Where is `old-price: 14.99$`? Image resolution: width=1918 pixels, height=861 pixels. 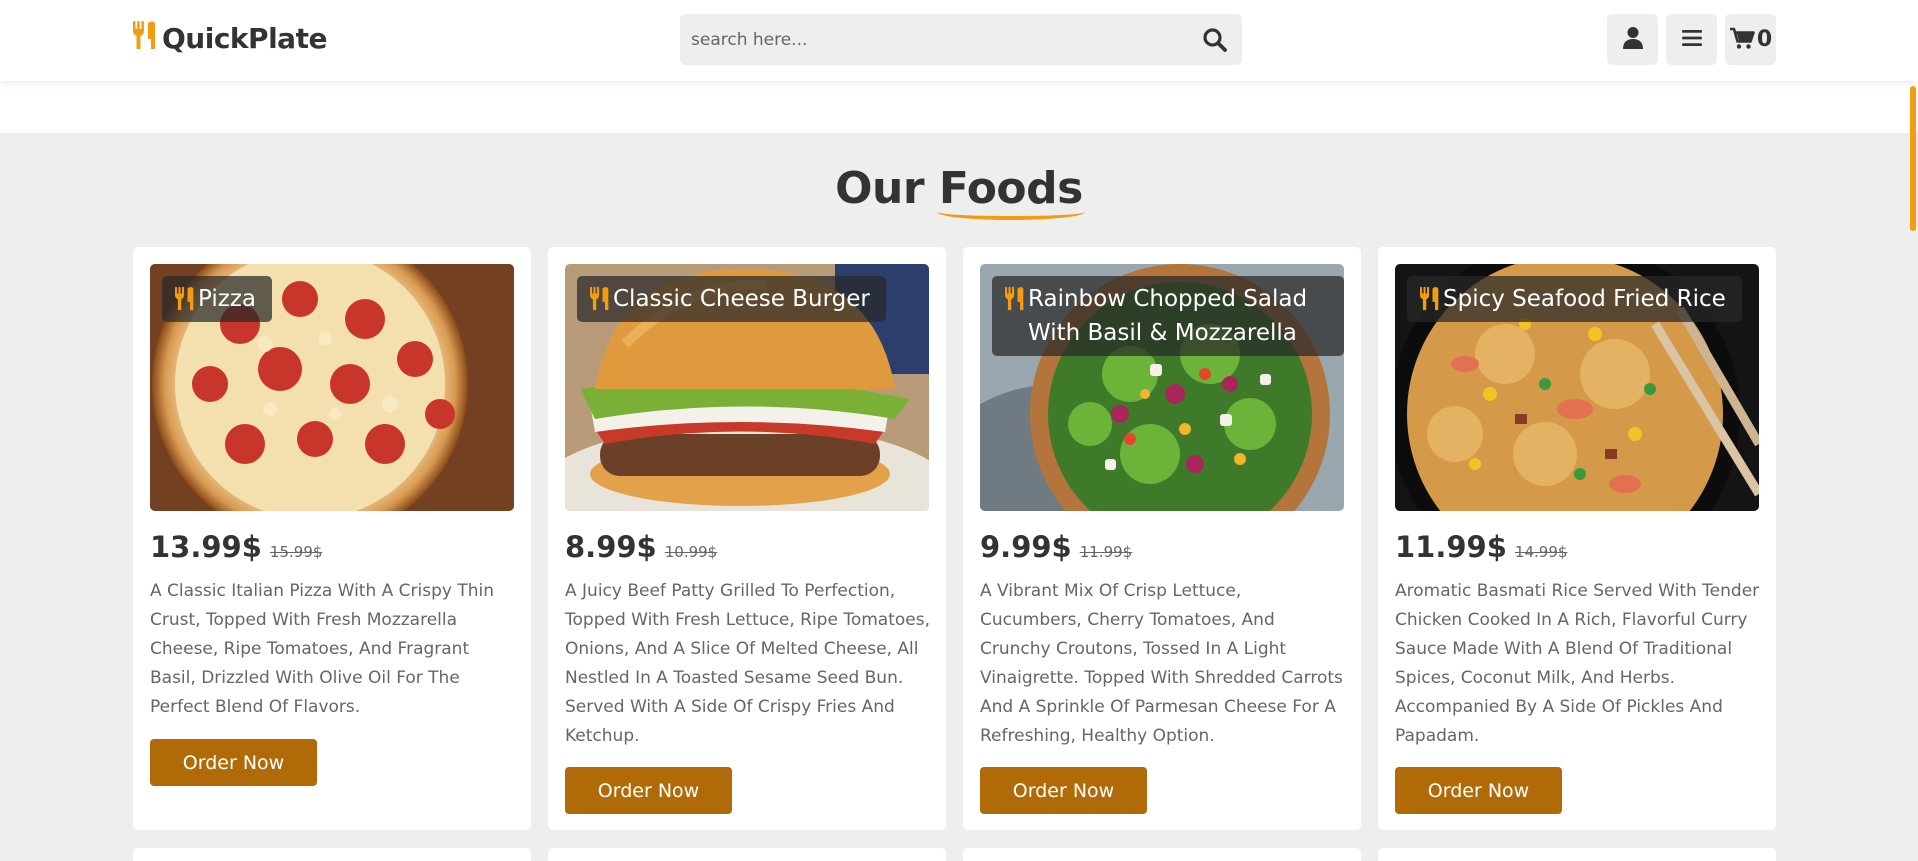 old-price: 14.99$ is located at coordinates (1541, 552).